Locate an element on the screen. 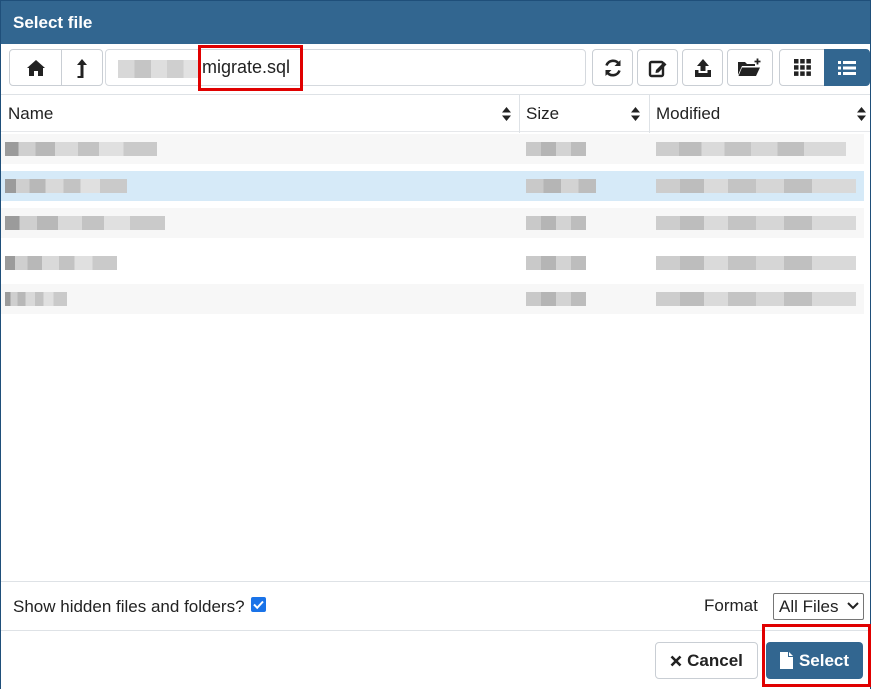  toolbar: migrate.sql is located at coordinates (435, 68).